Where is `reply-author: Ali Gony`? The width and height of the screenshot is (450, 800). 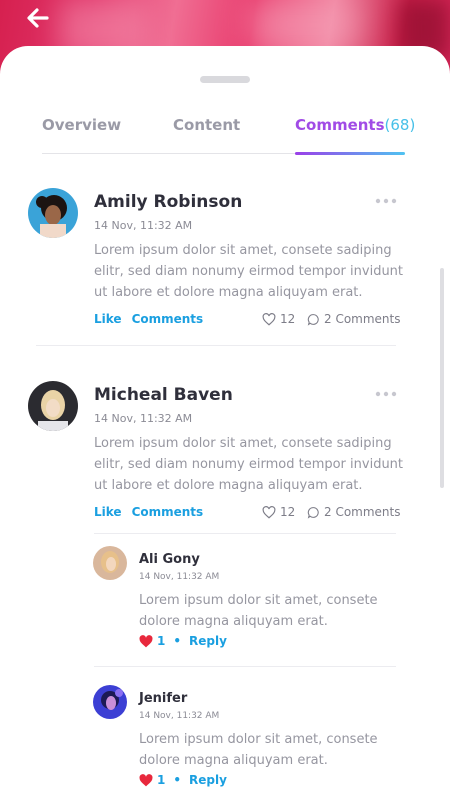 reply-author: Ali Gony is located at coordinates (169, 559).